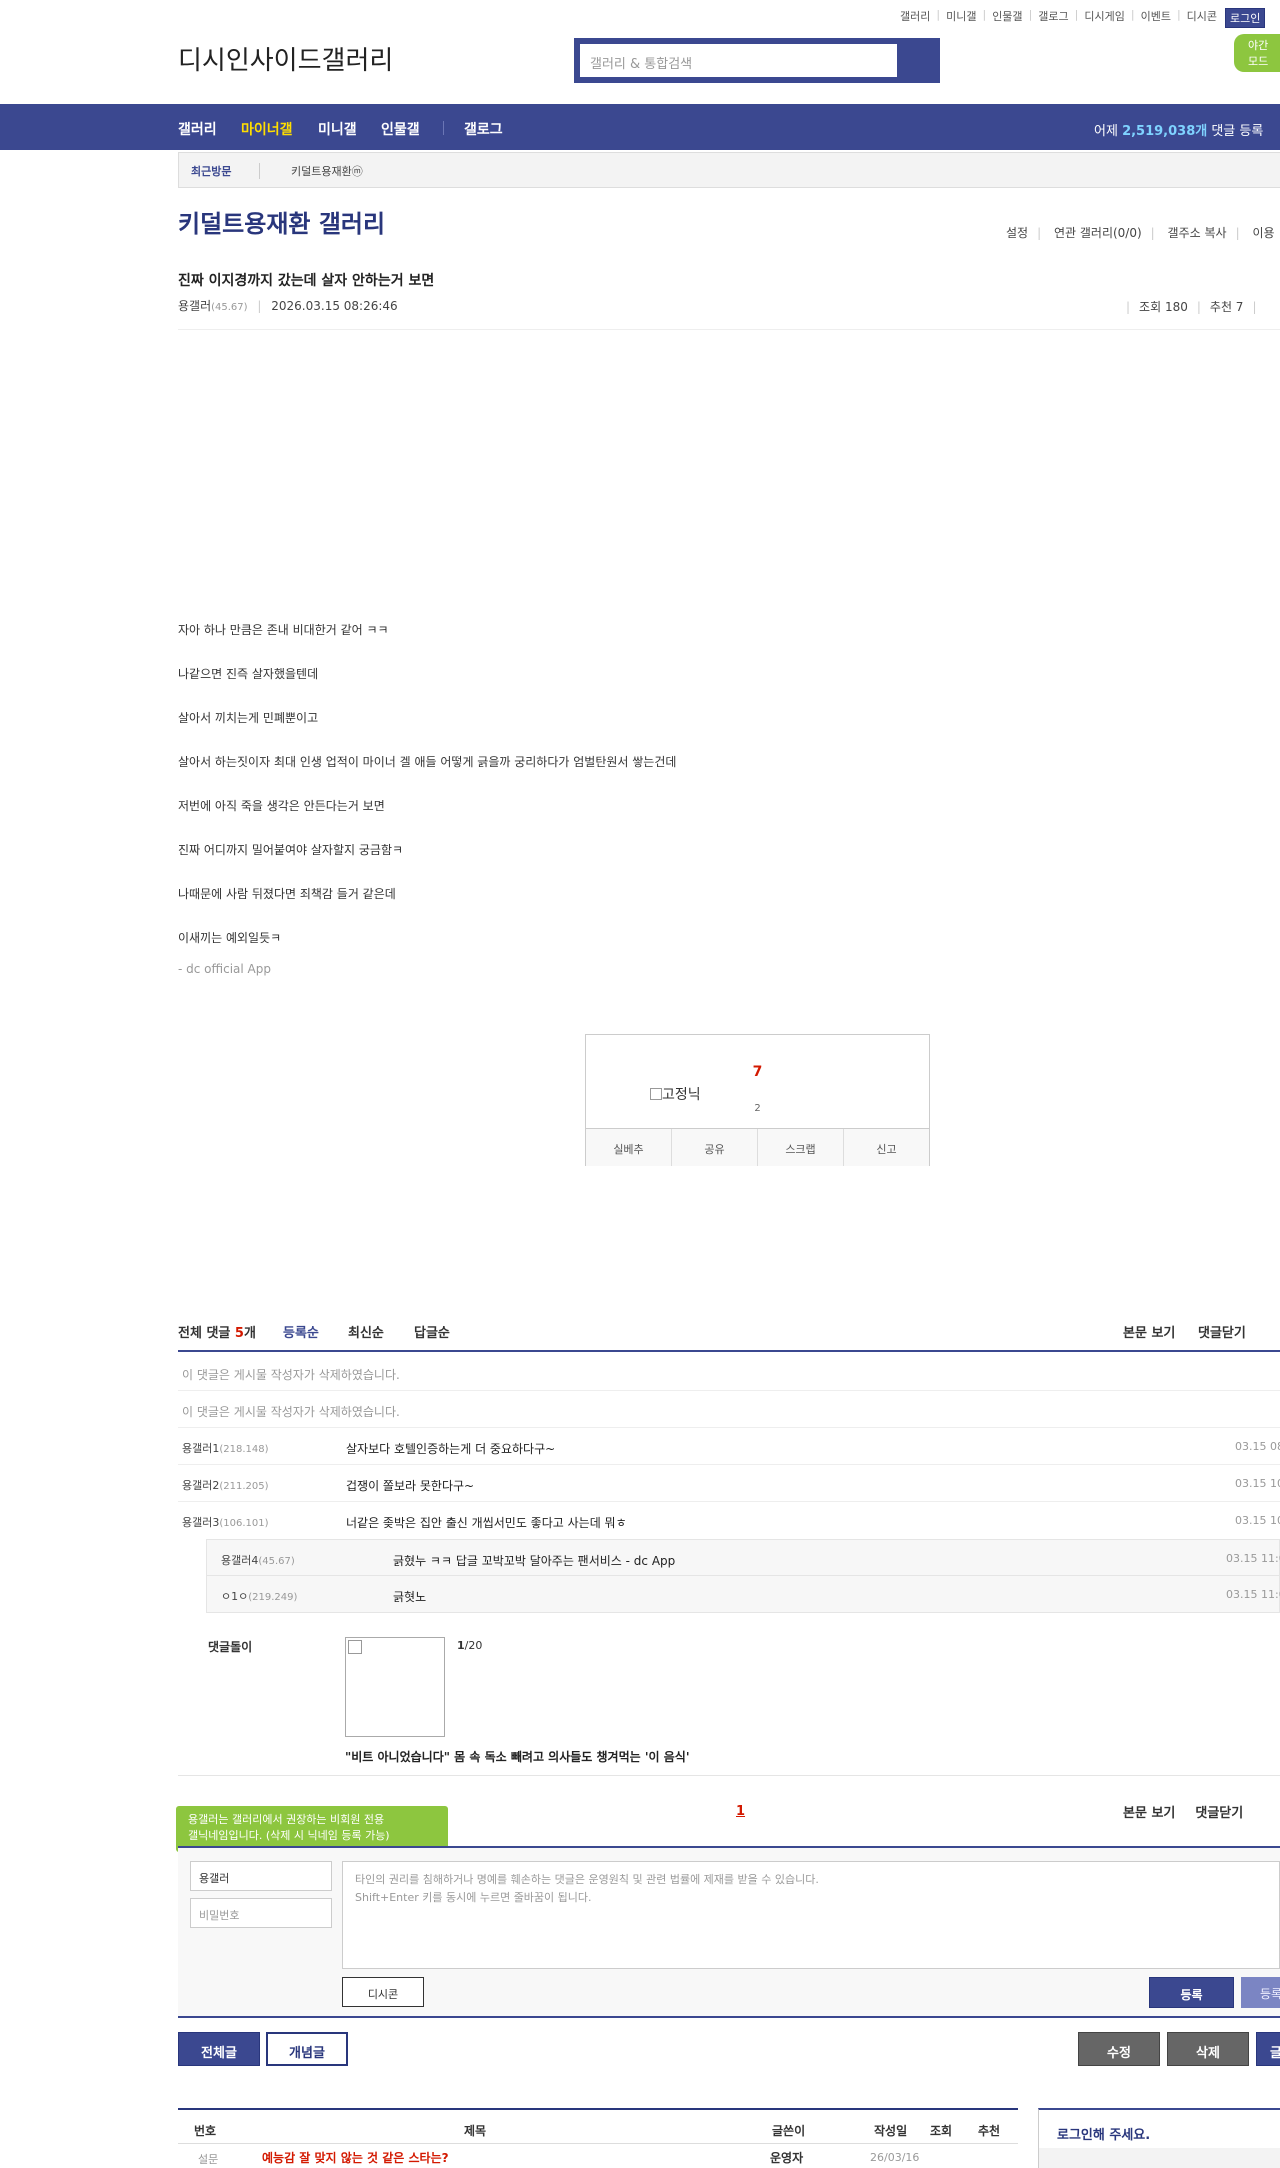 The image size is (1280, 2168). Describe the element at coordinates (895, 2157) in the screenshot. I see `list-row-date: 26/03/16` at that location.